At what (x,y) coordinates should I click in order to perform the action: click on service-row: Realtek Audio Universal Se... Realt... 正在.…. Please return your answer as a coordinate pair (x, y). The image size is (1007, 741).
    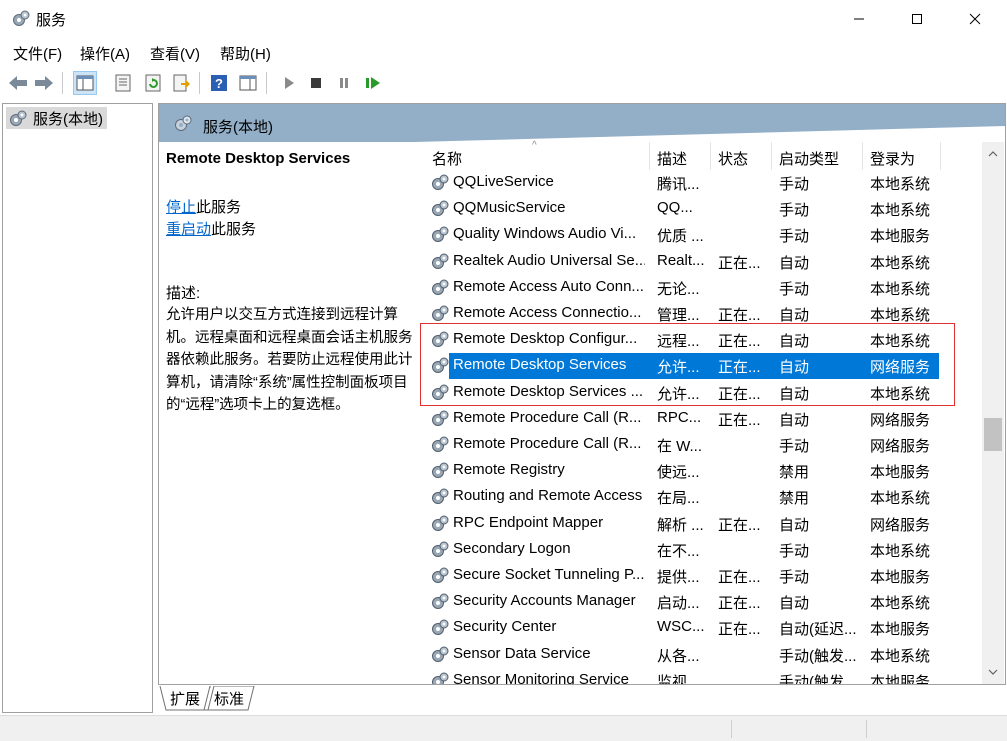
    Looking at the image, I should click on (702, 262).